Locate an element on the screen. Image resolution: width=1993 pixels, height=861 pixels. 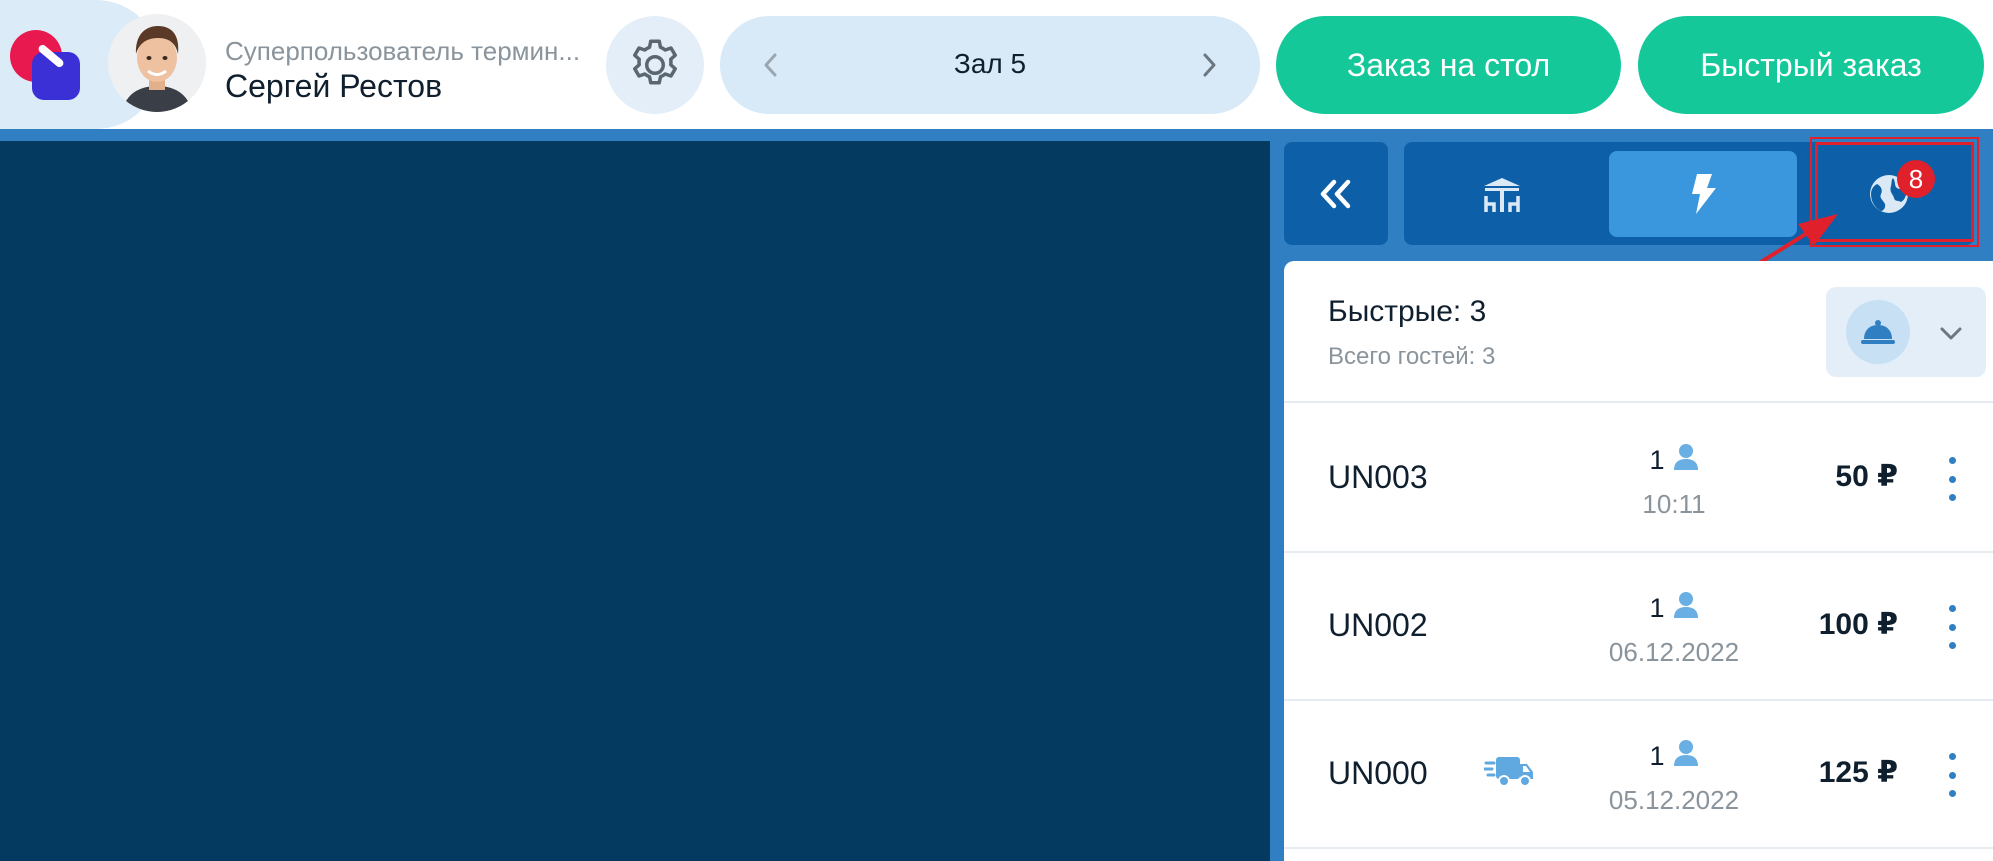
order-time: 05.12.2022 is located at coordinates (1674, 800).